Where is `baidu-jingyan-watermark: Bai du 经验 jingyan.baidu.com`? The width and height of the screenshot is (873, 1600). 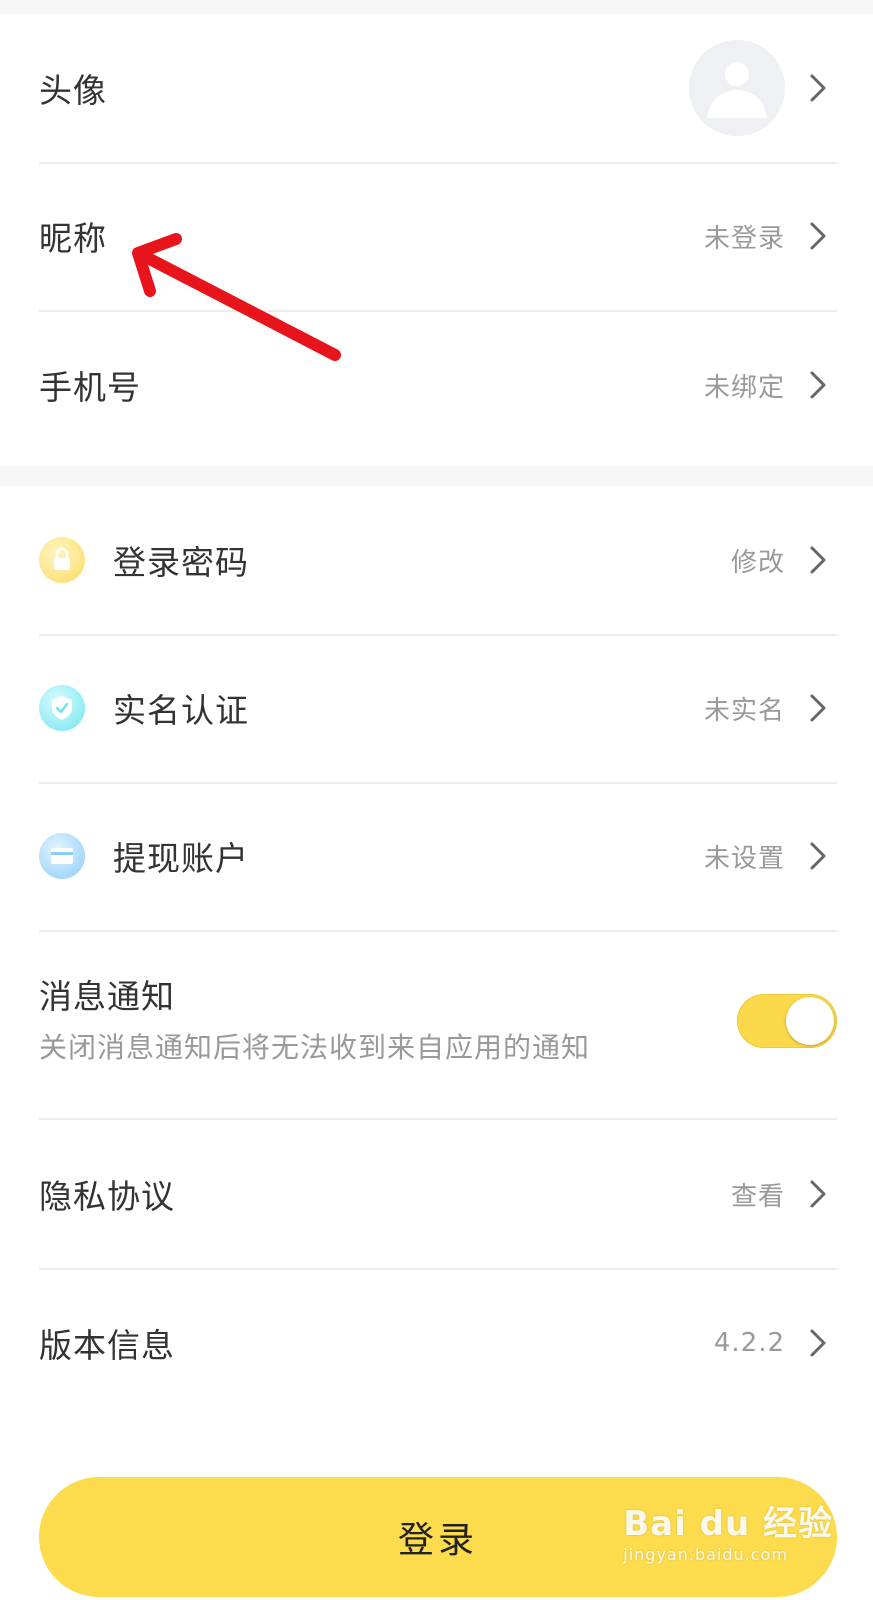 baidu-jingyan-watermark: Bai du 经验 jingyan.baidu.com is located at coordinates (728, 1530).